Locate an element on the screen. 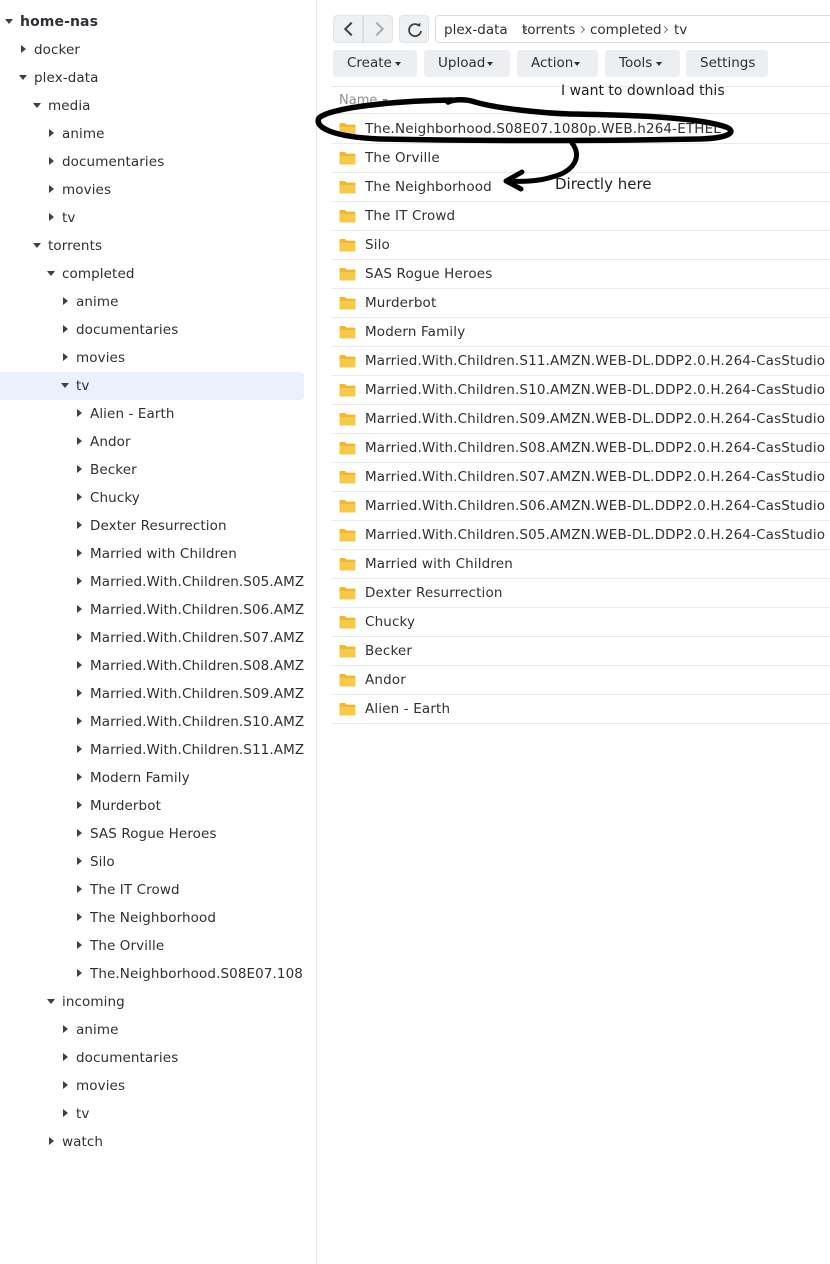 This screenshot has height=1264, width=830. breadcrumb-item: completed is located at coordinates (626, 29).